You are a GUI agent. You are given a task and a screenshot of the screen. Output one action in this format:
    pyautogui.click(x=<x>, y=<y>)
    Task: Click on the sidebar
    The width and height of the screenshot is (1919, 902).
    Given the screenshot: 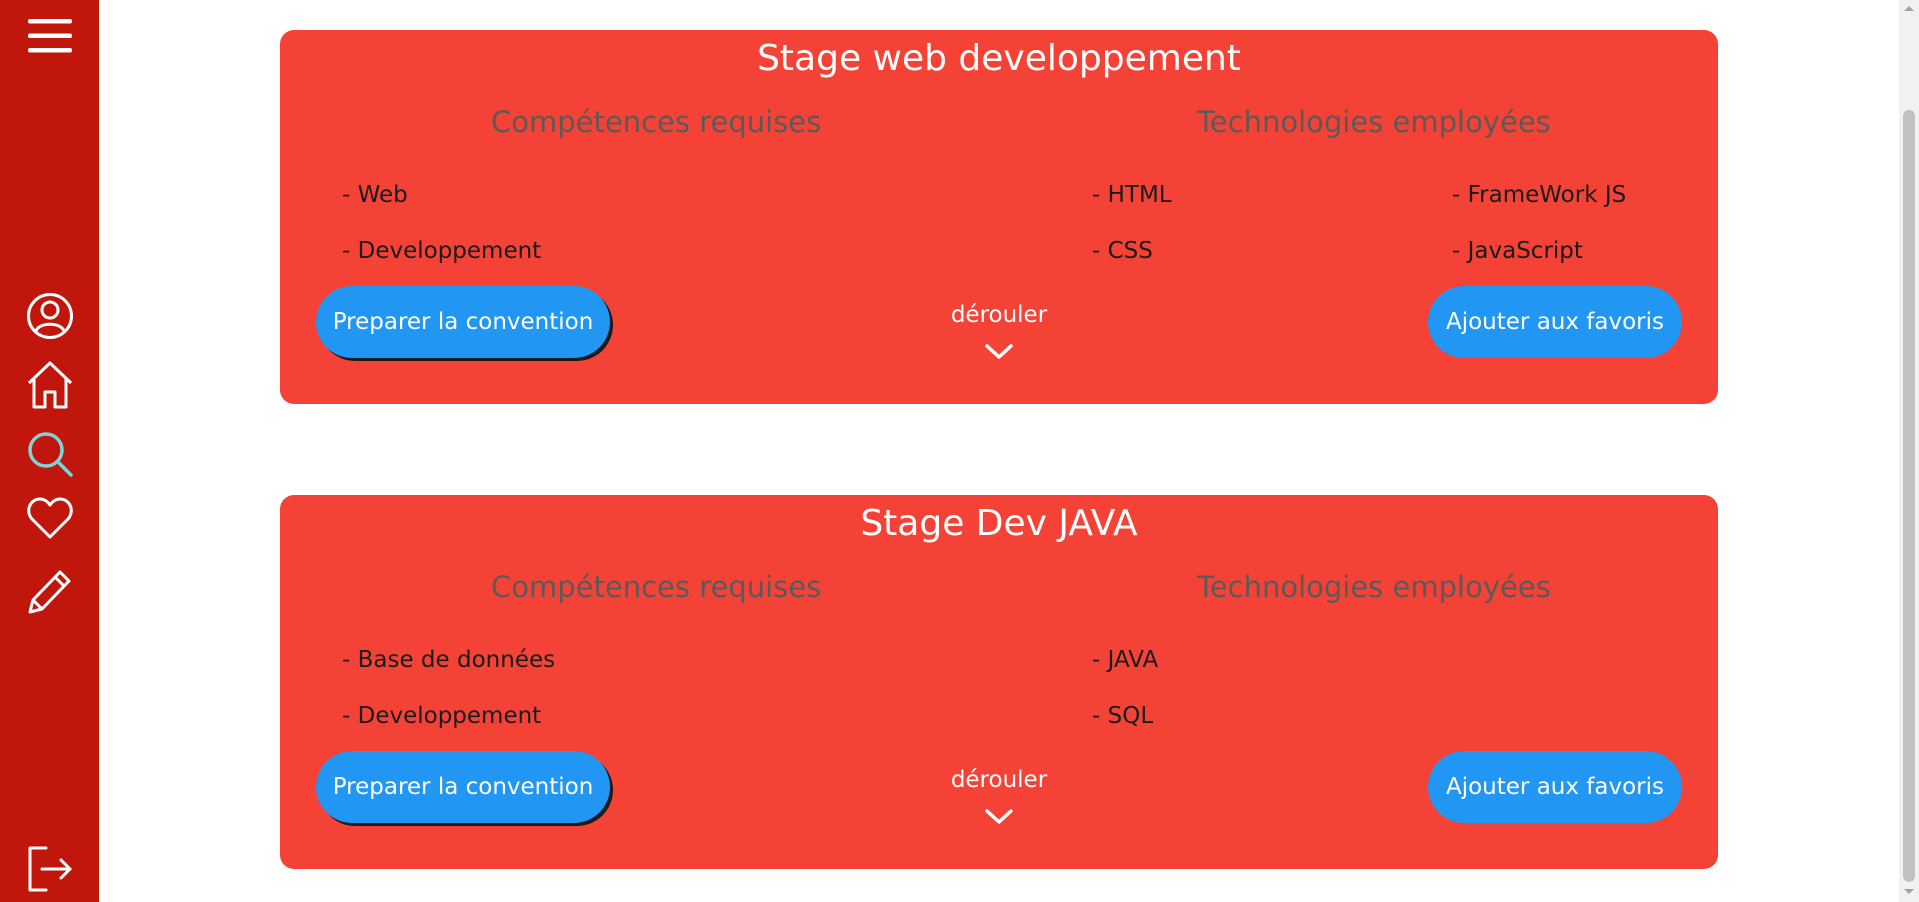 What is the action you would take?
    pyautogui.click(x=49, y=451)
    